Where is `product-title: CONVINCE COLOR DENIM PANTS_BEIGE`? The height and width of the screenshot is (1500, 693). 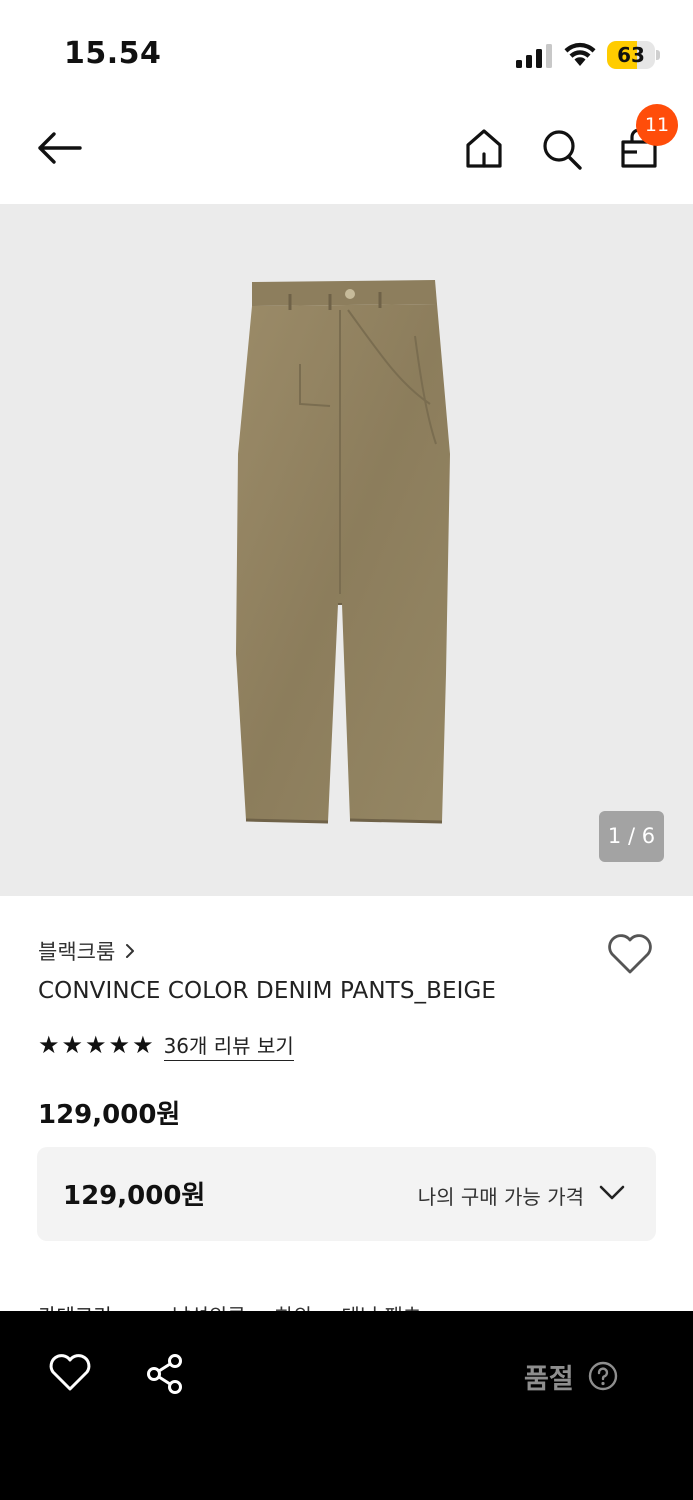 product-title: CONVINCE COLOR DENIM PANTS_BEIGE is located at coordinates (267, 991).